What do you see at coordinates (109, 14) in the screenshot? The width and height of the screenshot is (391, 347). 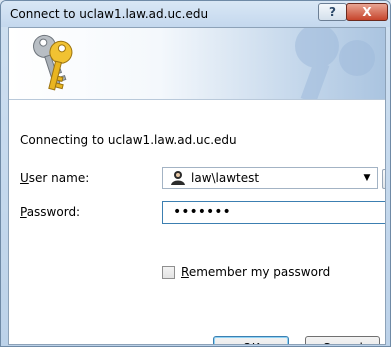 I see `window-title: Connect to uclaw1.law.ad.uc.edu` at bounding box center [109, 14].